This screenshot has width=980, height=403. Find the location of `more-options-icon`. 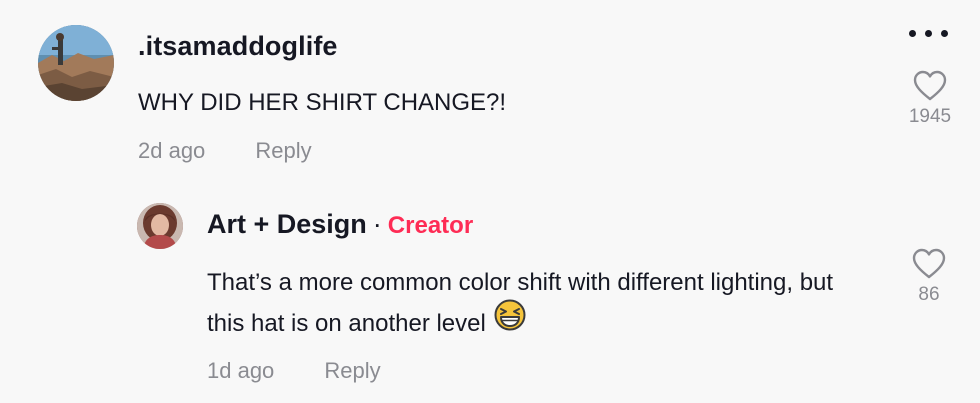

more-options-icon is located at coordinates (929, 34).